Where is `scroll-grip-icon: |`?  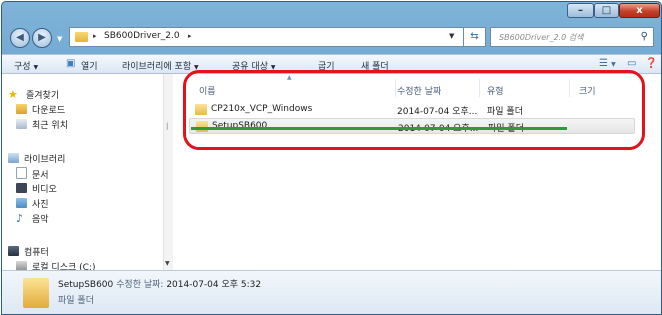 scroll-grip-icon: | is located at coordinates (167, 126).